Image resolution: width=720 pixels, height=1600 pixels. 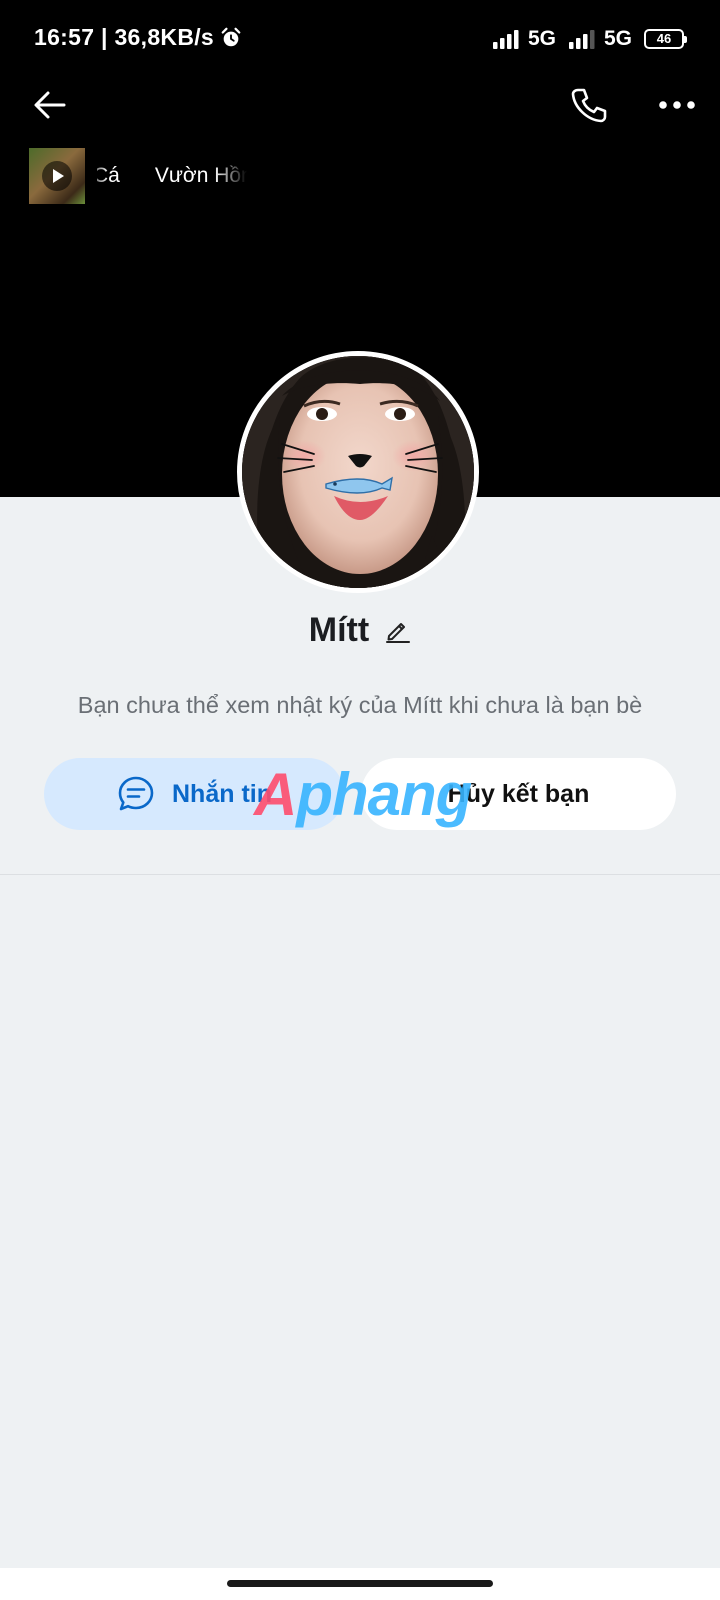 What do you see at coordinates (360, 874) in the screenshot?
I see `section-divider` at bounding box center [360, 874].